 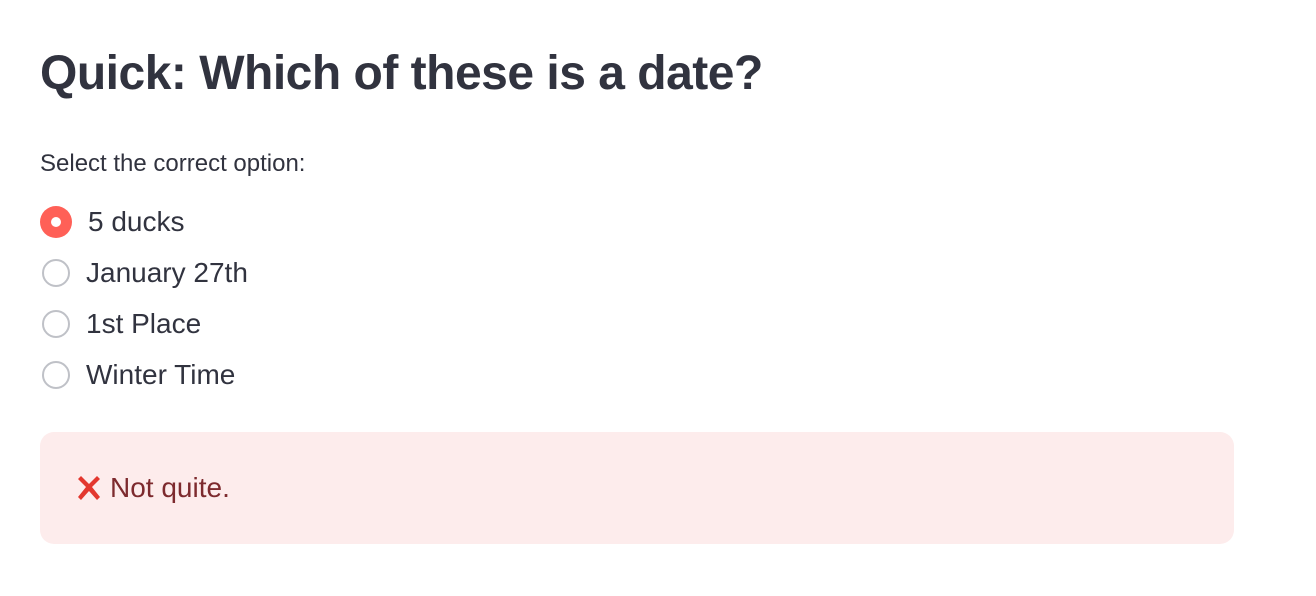 What do you see at coordinates (89, 488) in the screenshot?
I see `cross-mark-icon` at bounding box center [89, 488].